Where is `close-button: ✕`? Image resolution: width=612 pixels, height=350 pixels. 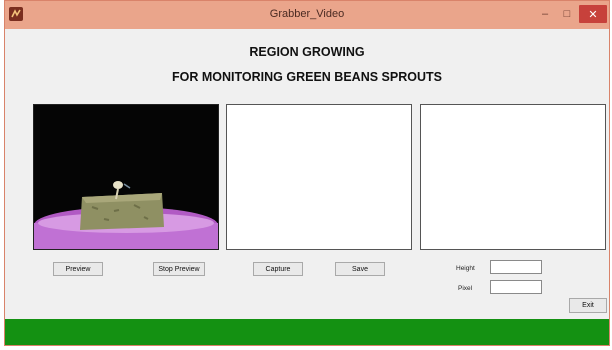 close-button: ✕ is located at coordinates (593, 14).